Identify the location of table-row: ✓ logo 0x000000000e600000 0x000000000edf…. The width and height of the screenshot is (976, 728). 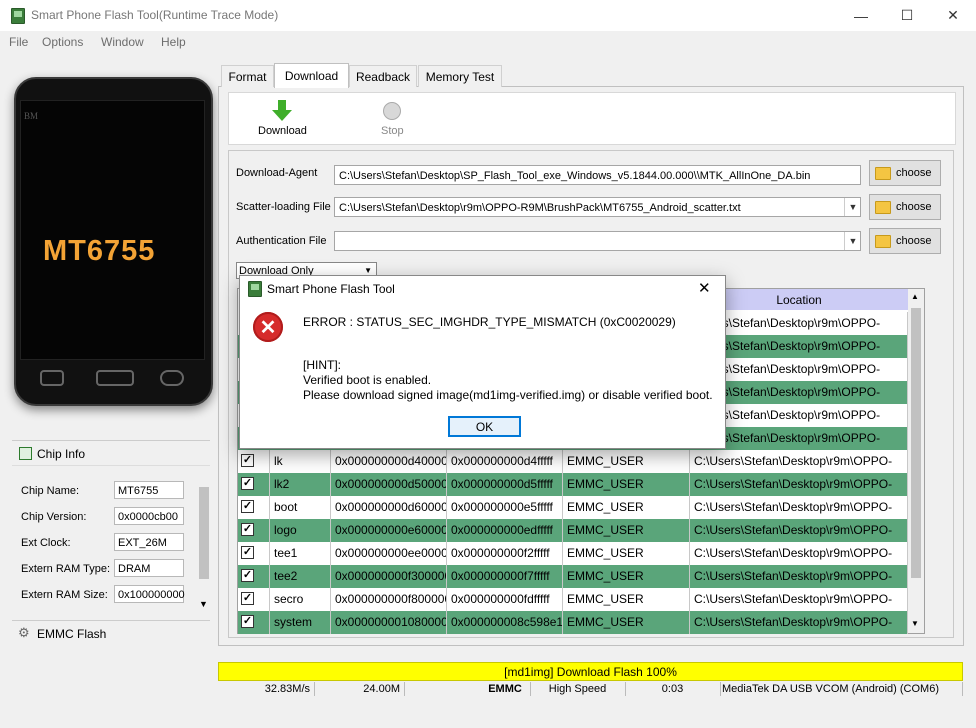
(573, 530).